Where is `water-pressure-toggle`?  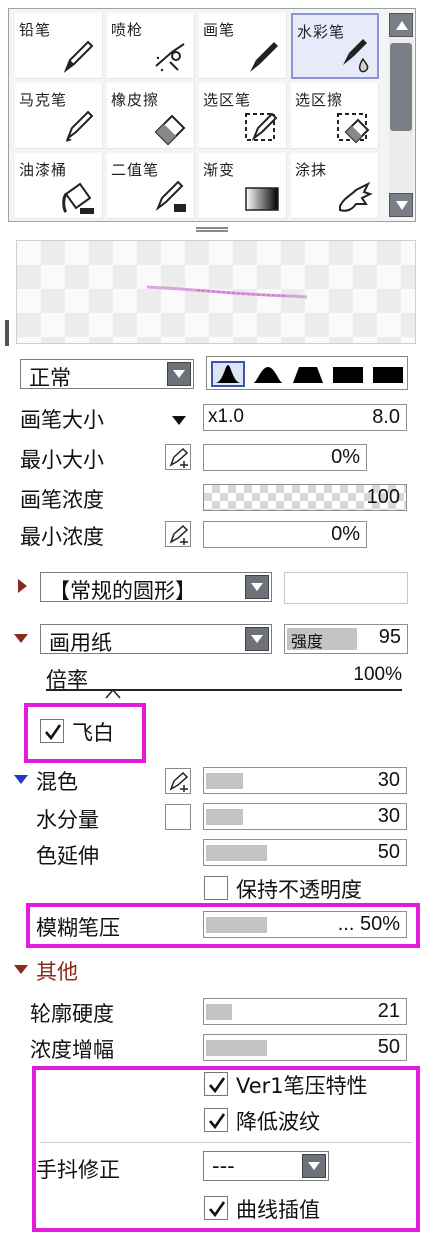
water-pressure-toggle is located at coordinates (178, 817).